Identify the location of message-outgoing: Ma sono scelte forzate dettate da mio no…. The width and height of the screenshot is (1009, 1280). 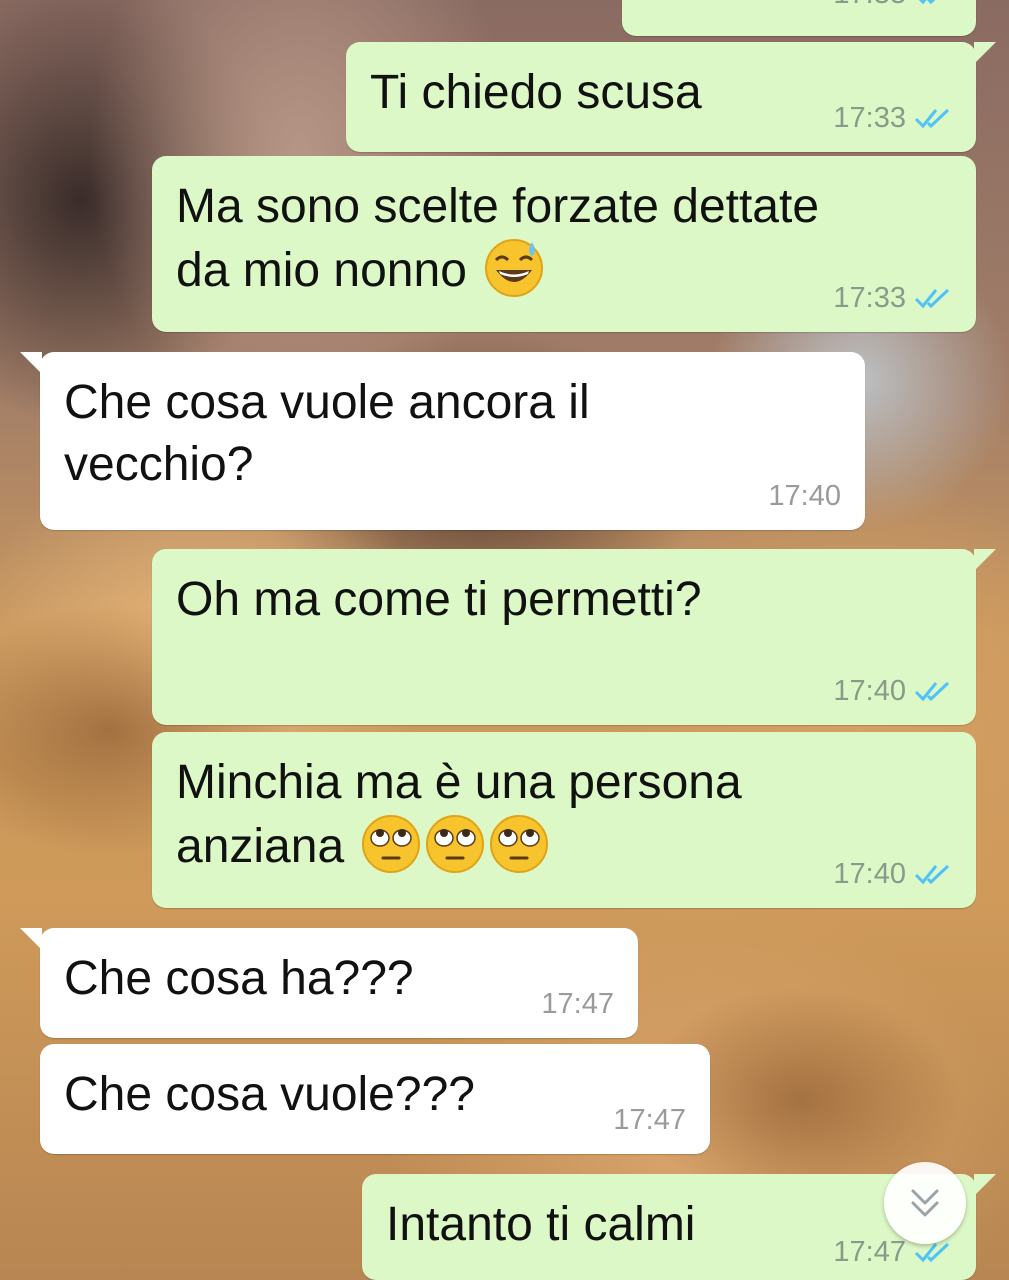
(564, 244).